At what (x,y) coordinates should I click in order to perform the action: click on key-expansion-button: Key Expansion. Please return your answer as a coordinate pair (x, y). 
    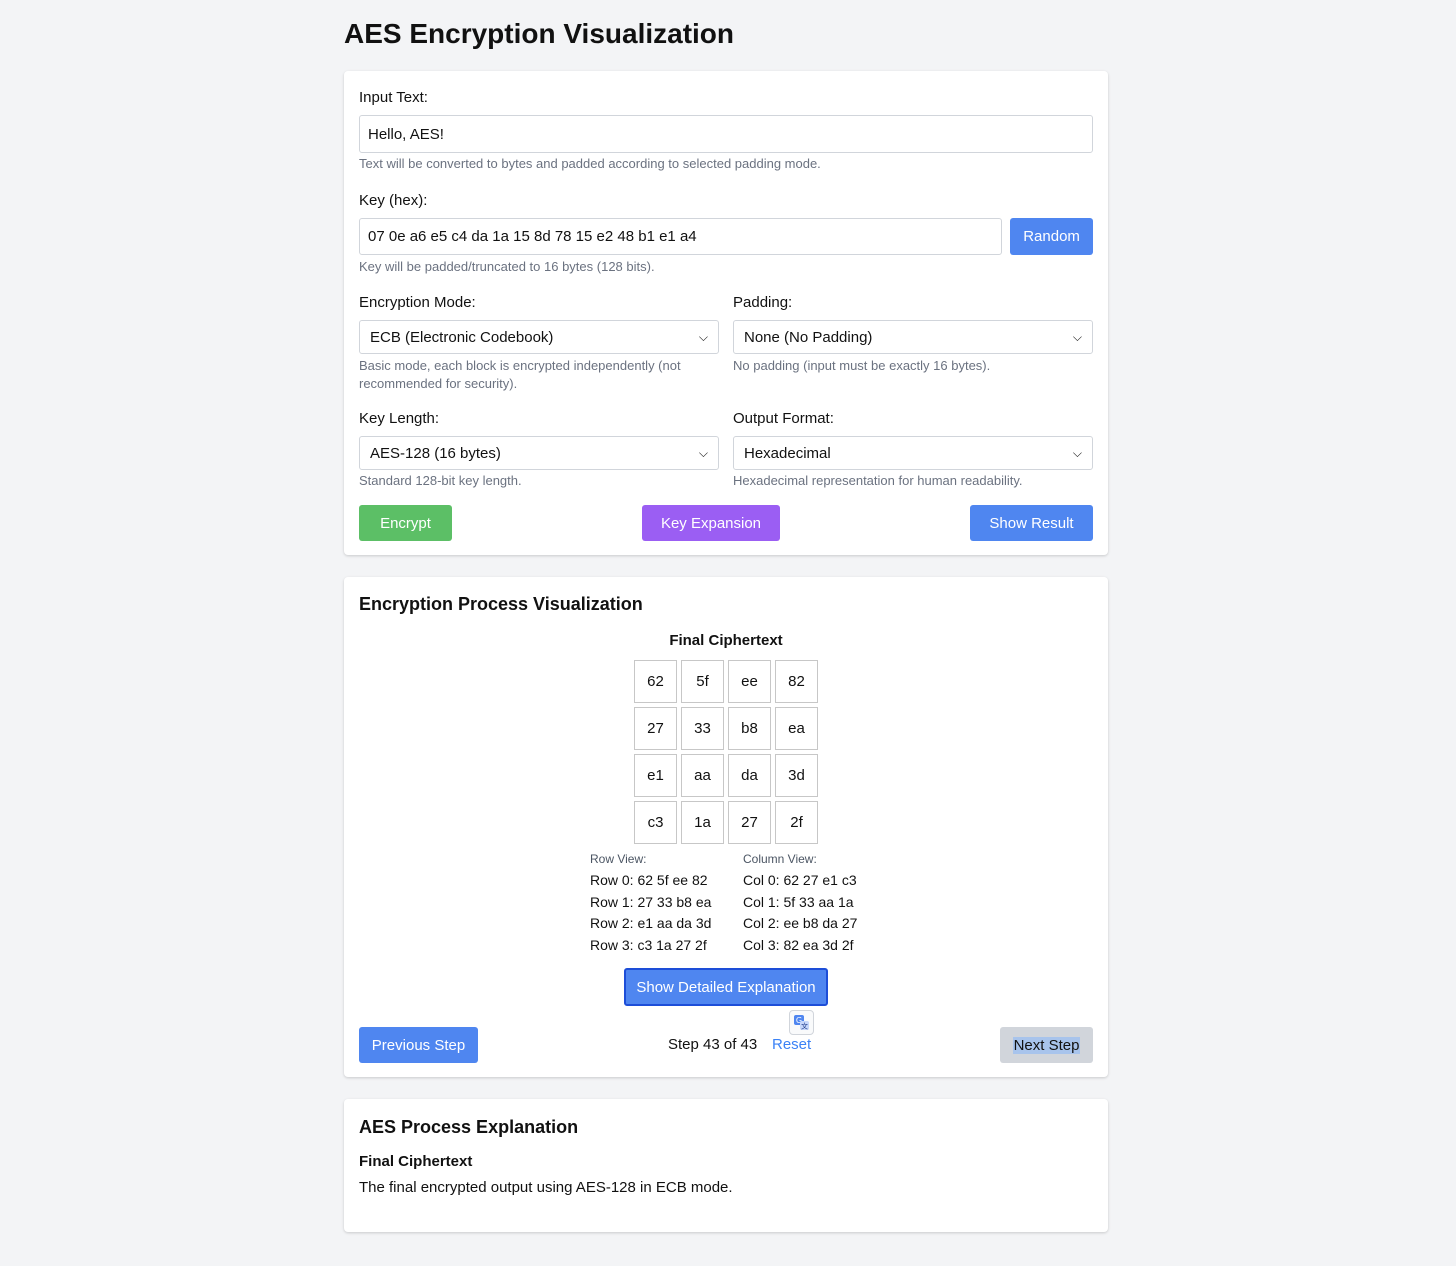
    Looking at the image, I should click on (711, 523).